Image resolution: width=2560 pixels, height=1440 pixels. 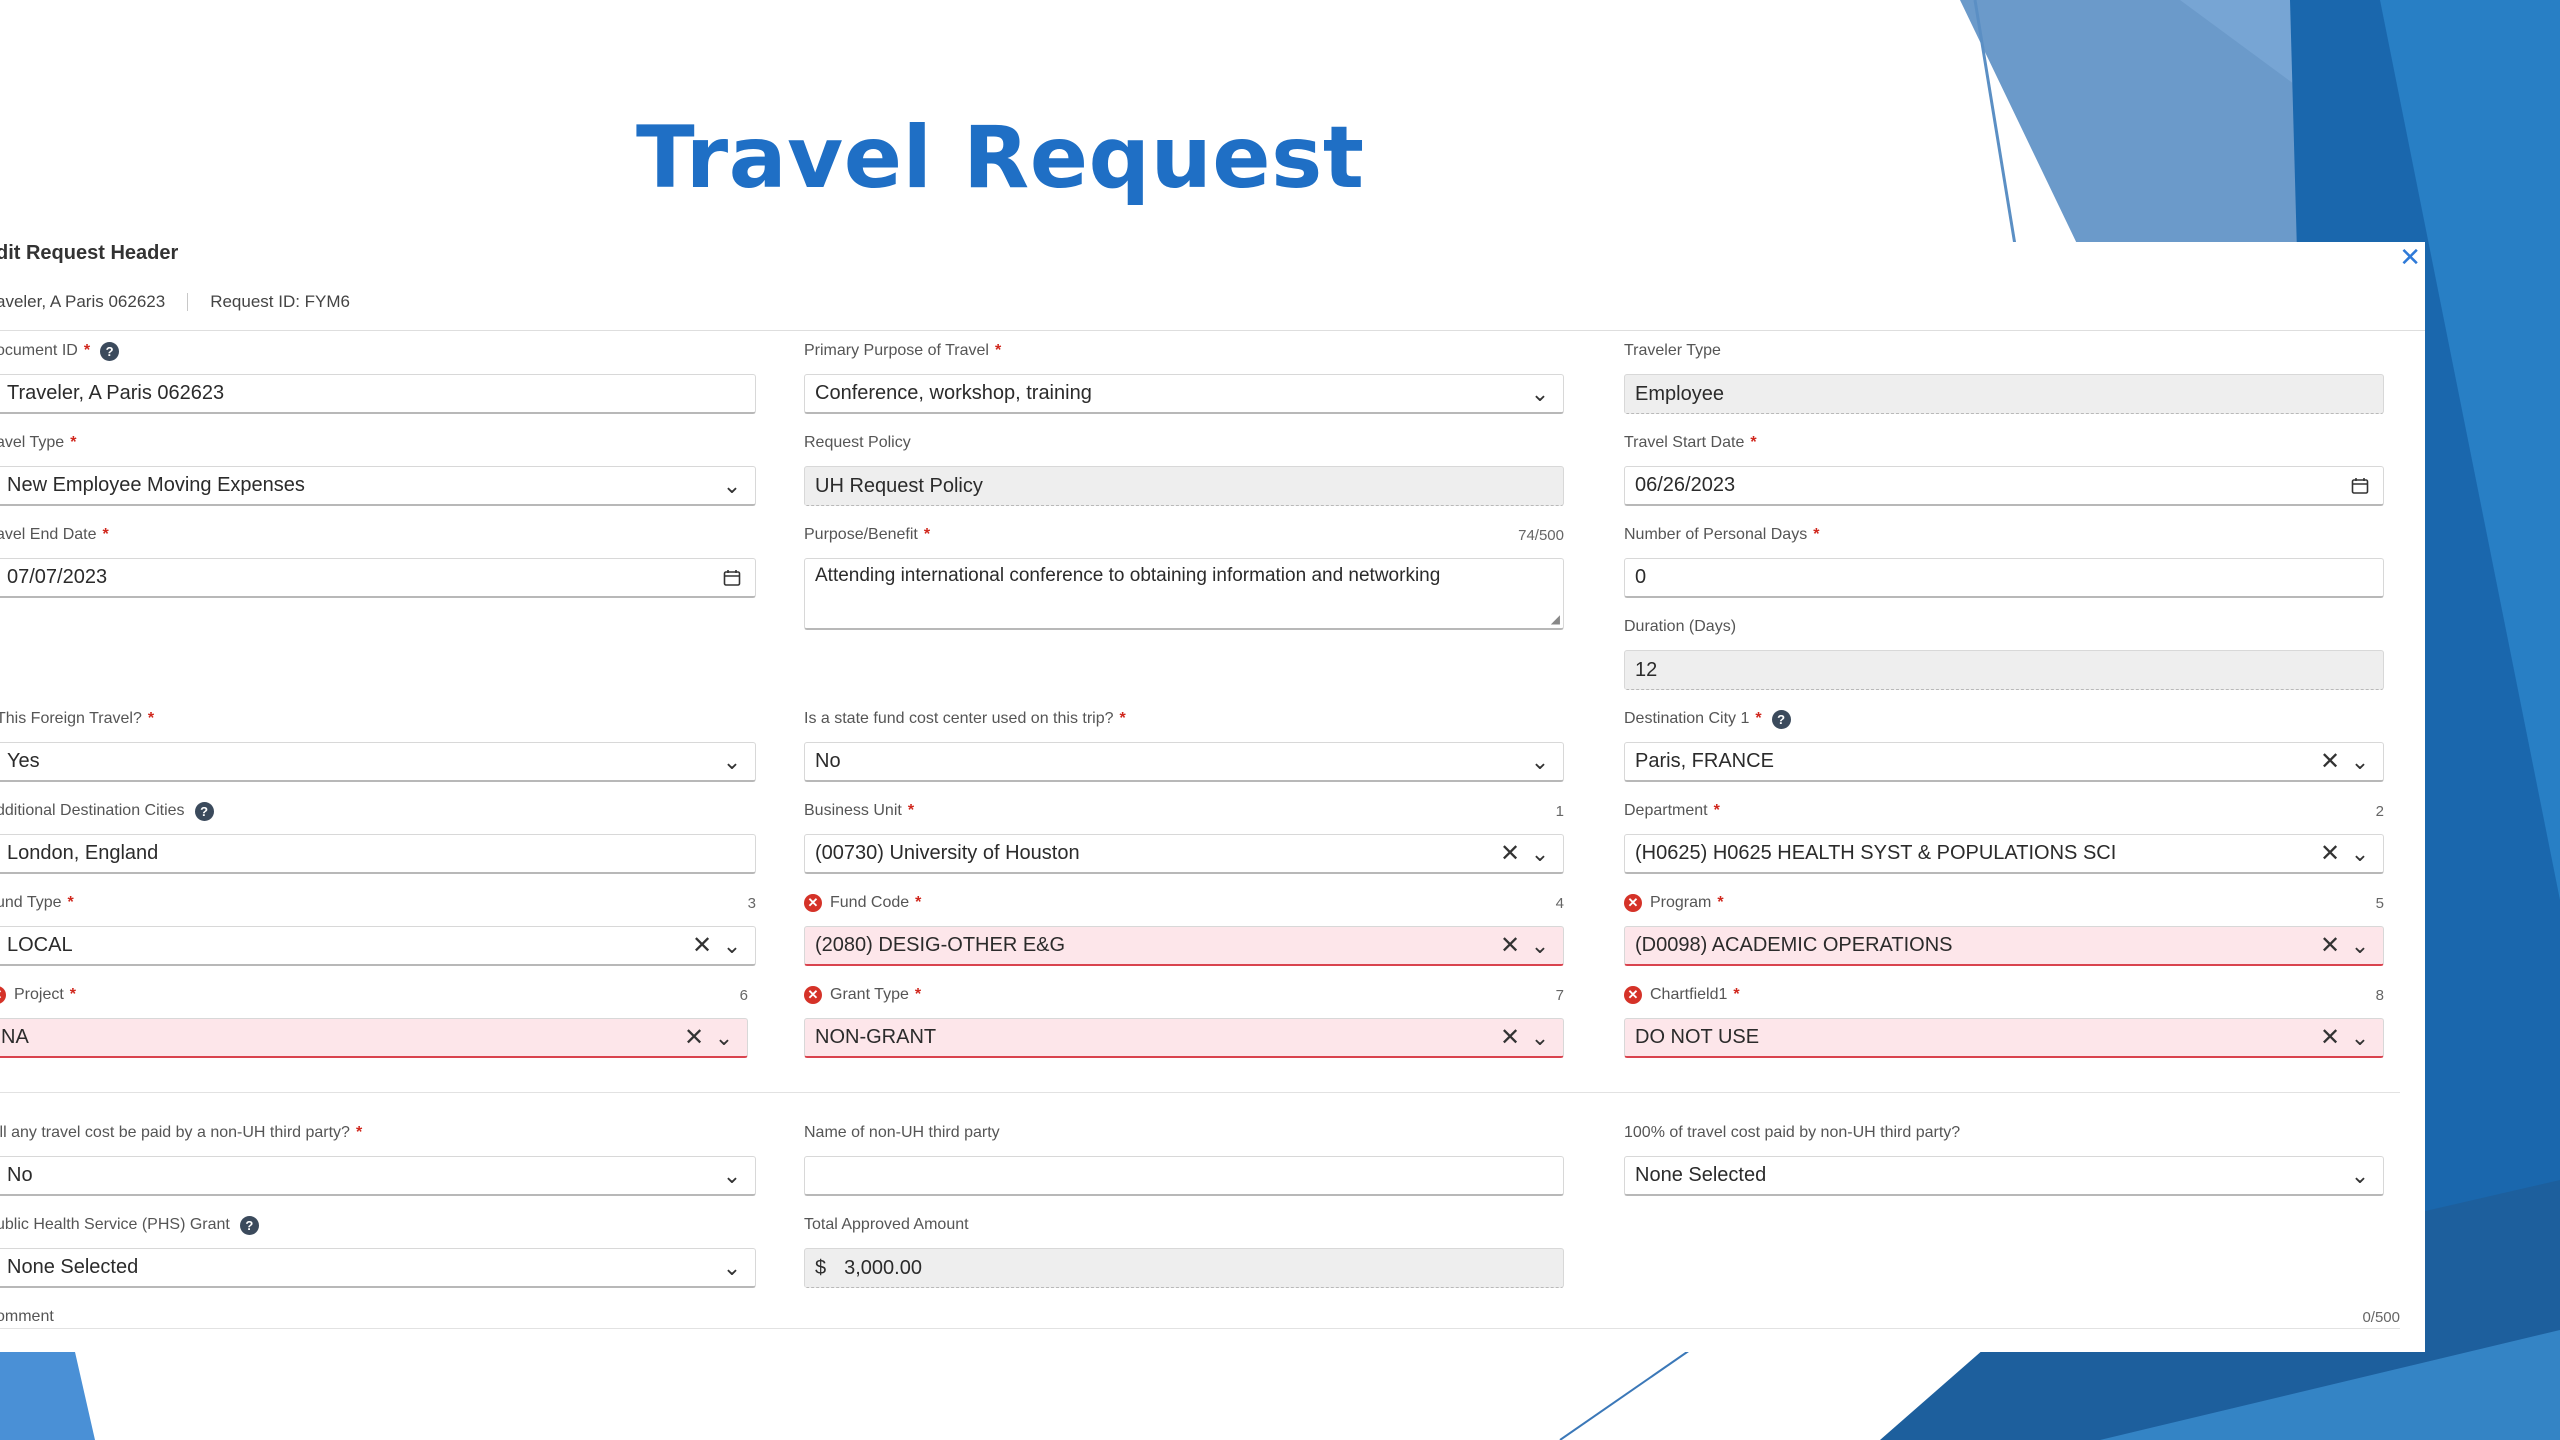 What do you see at coordinates (71, 718) in the screenshot?
I see `foreign-travel-label: This Foreign Travel?` at bounding box center [71, 718].